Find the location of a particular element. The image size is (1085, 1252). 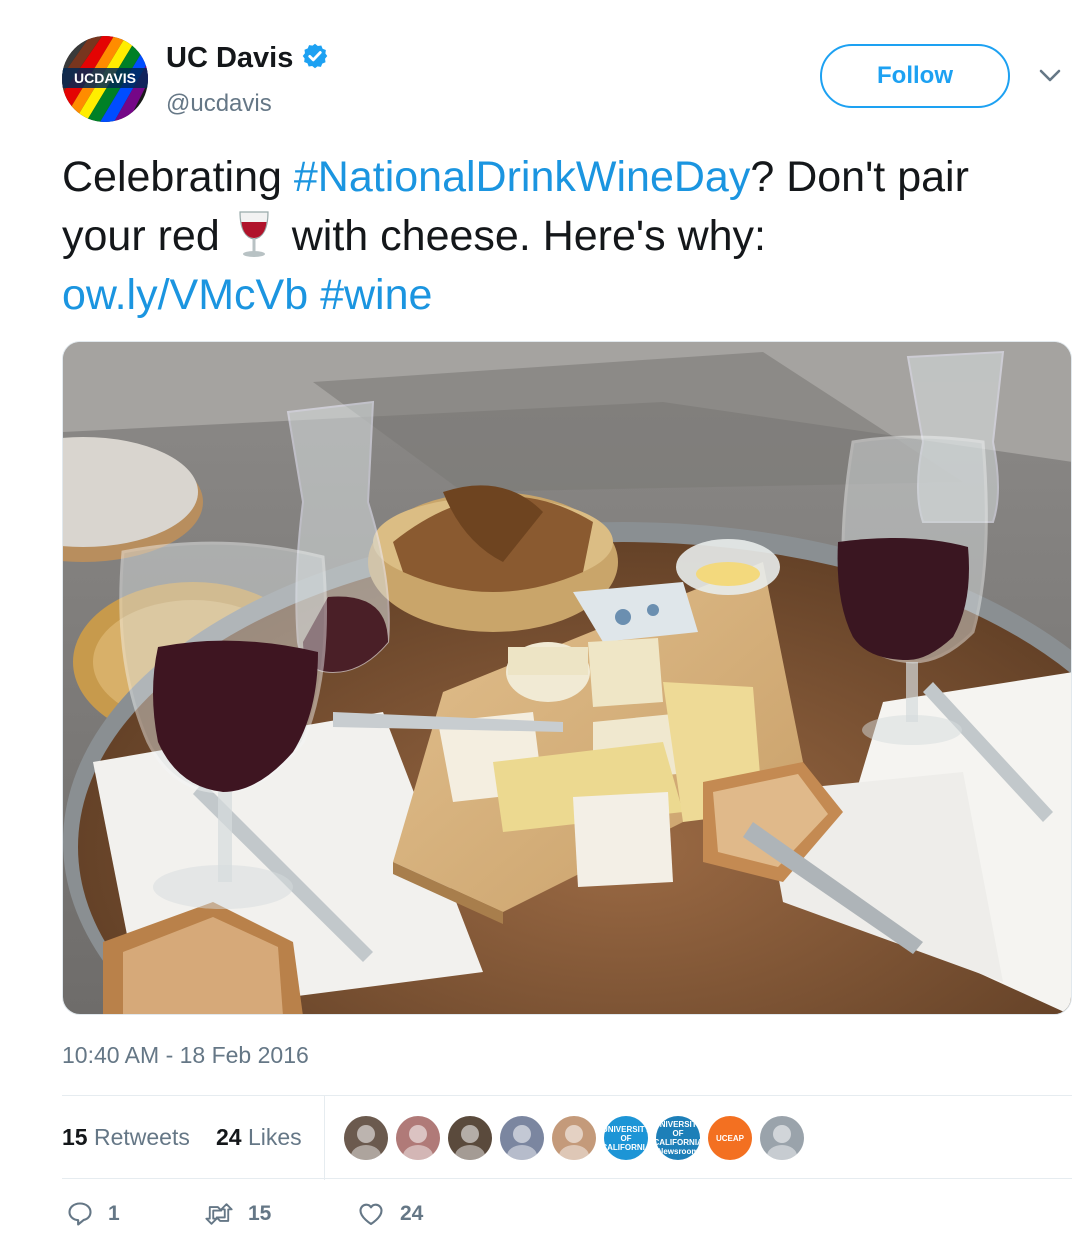

retweets-label: Retweets is located at coordinates (141, 1137).